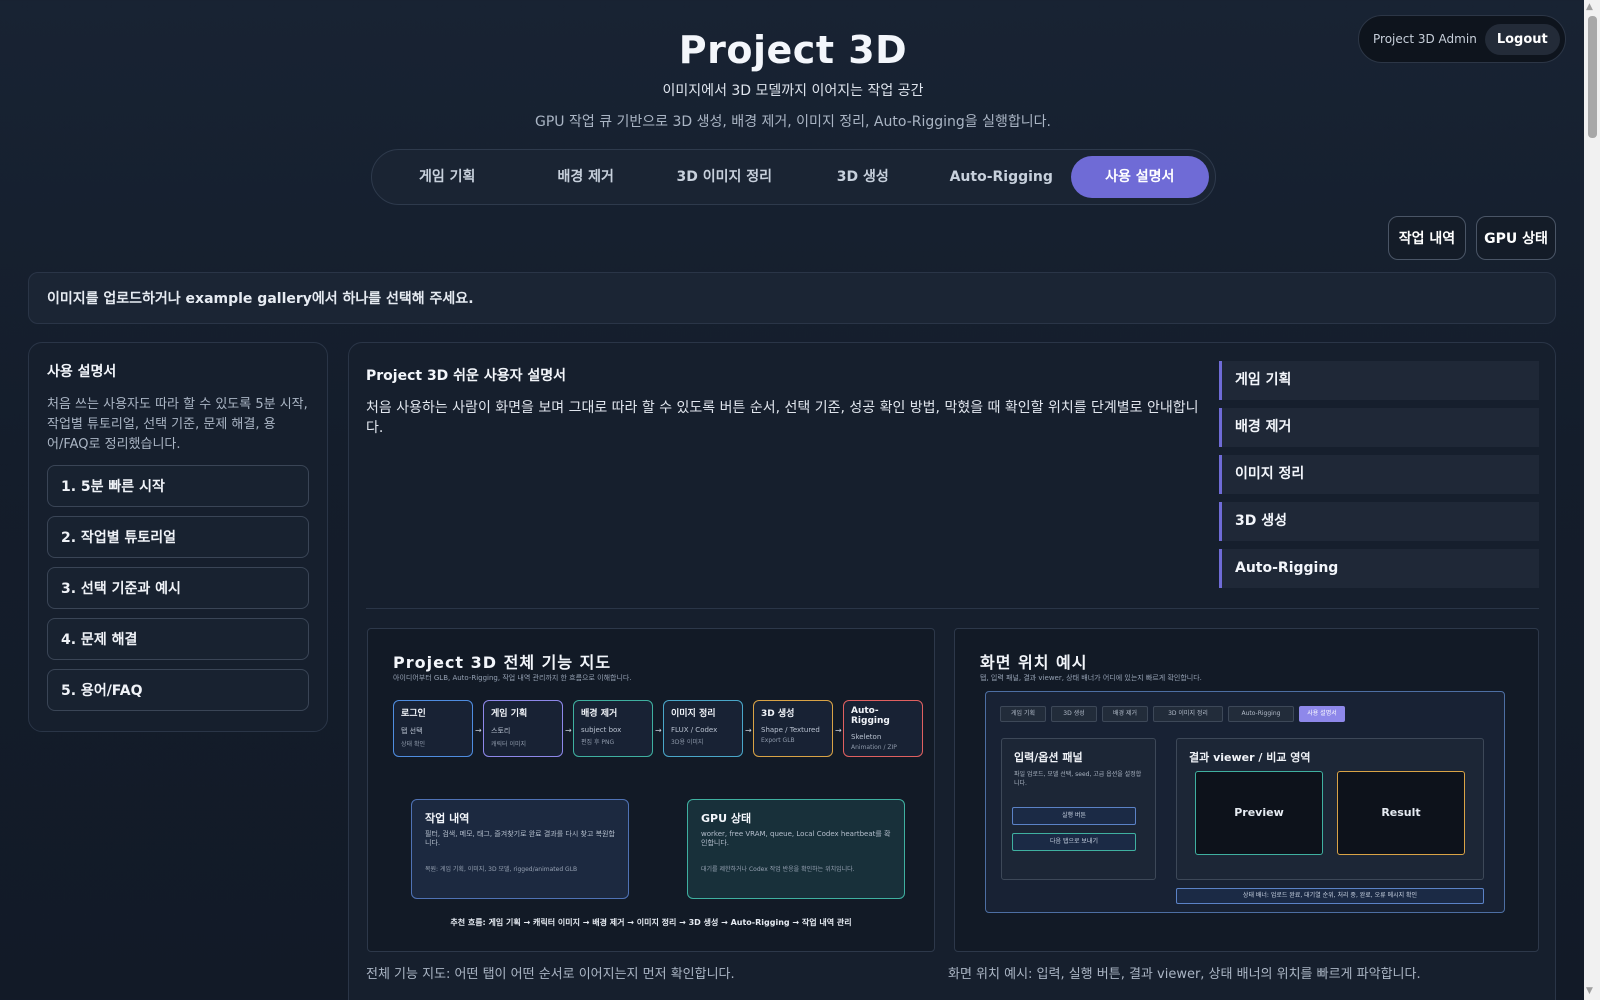 This screenshot has height=1000, width=1600. I want to click on flow-step: 로그인 탭 선택 상태 확인, so click(433, 728).